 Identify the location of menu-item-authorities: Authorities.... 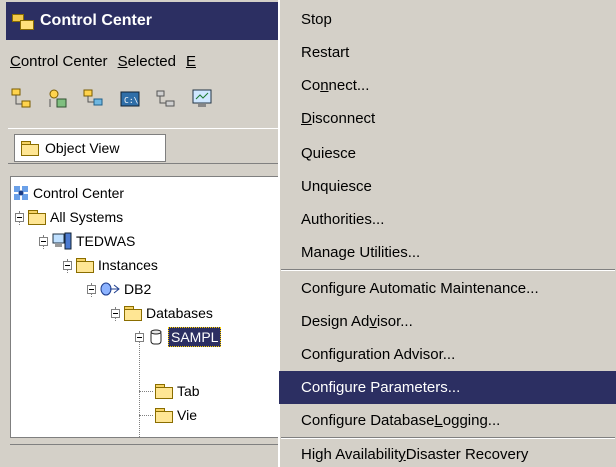
(447, 219).